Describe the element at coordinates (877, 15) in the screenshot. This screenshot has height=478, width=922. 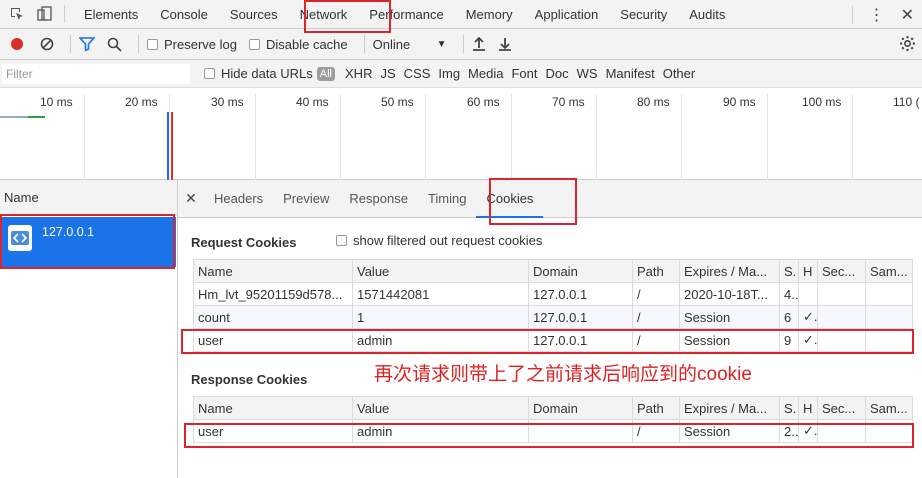
I see `more-options-icon: ⋮` at that location.